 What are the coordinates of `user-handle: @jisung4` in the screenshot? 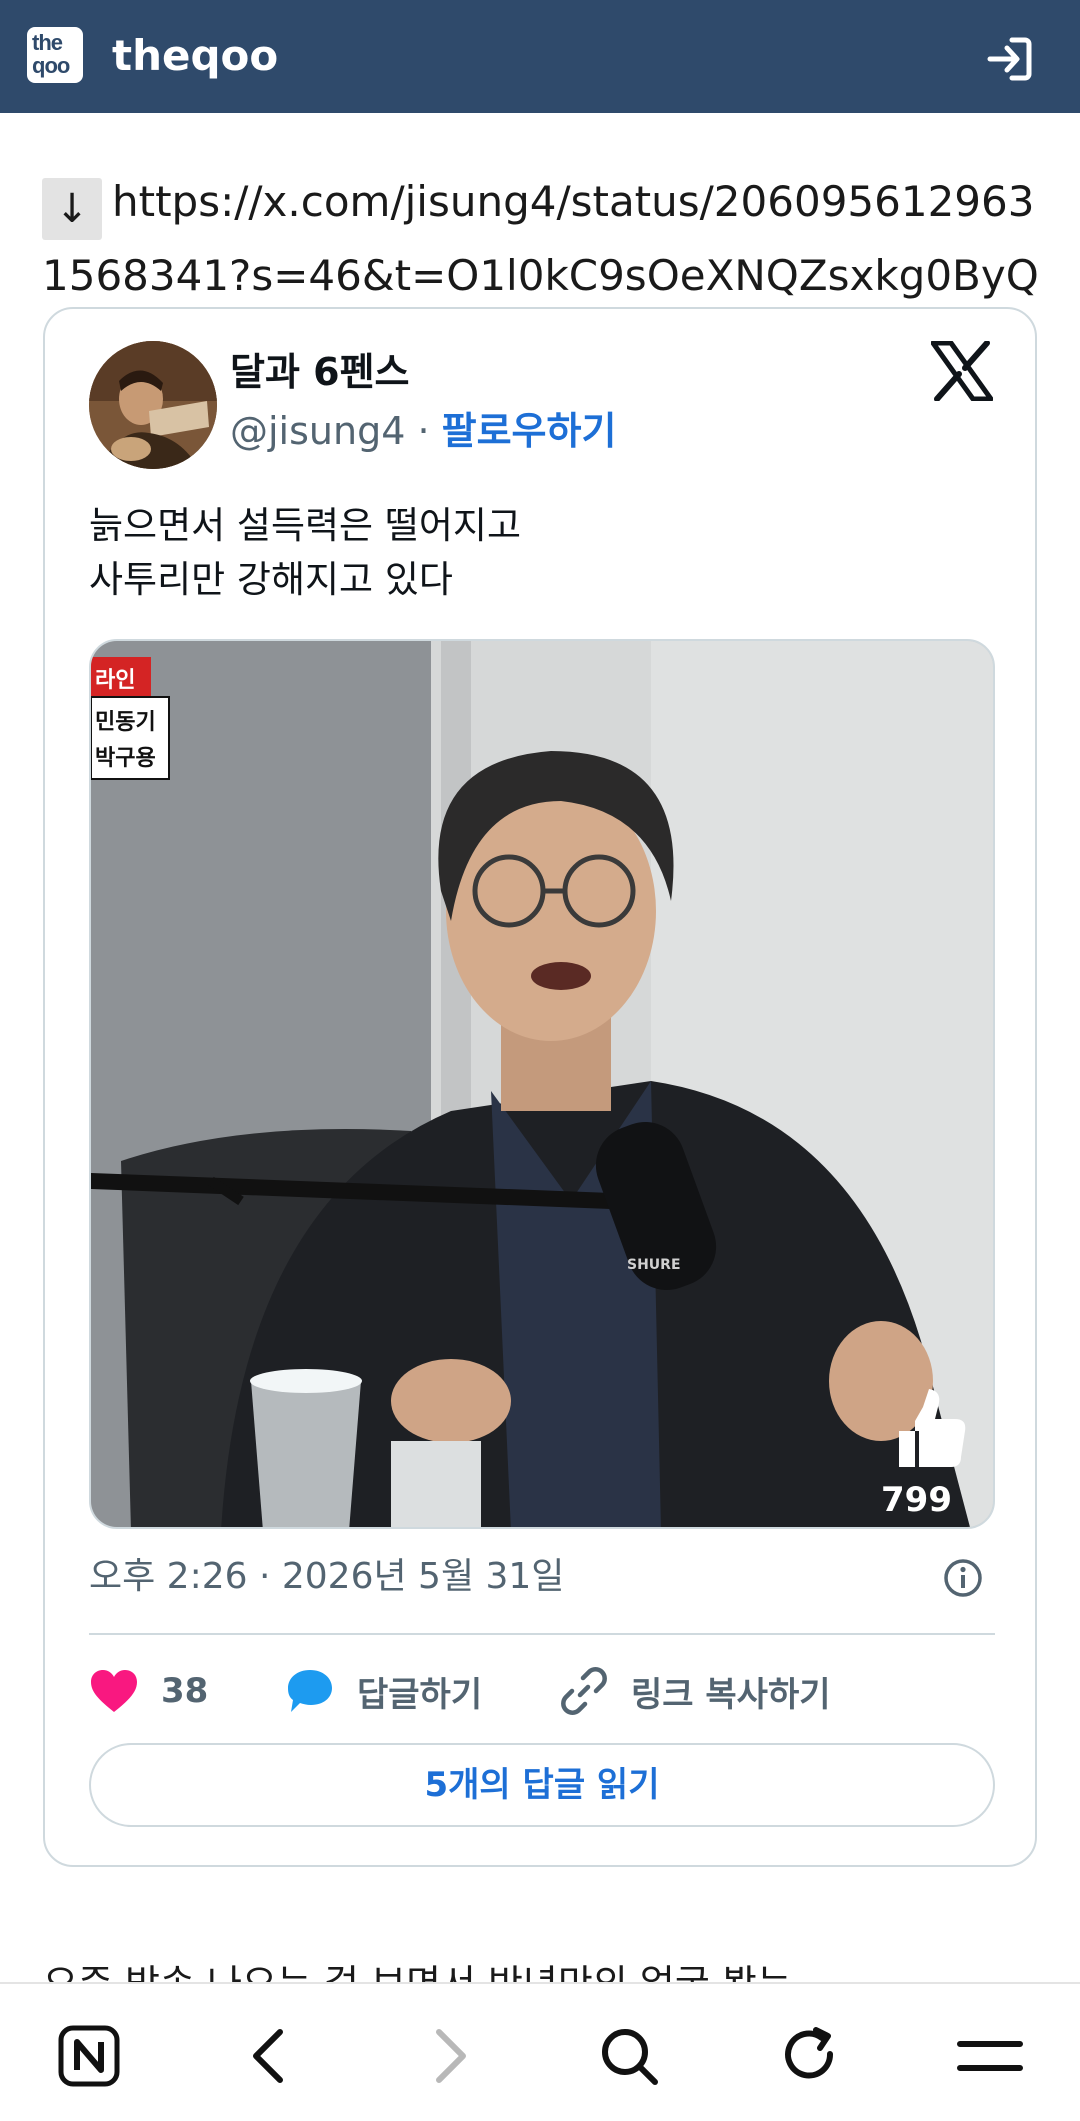 It's located at (317, 431).